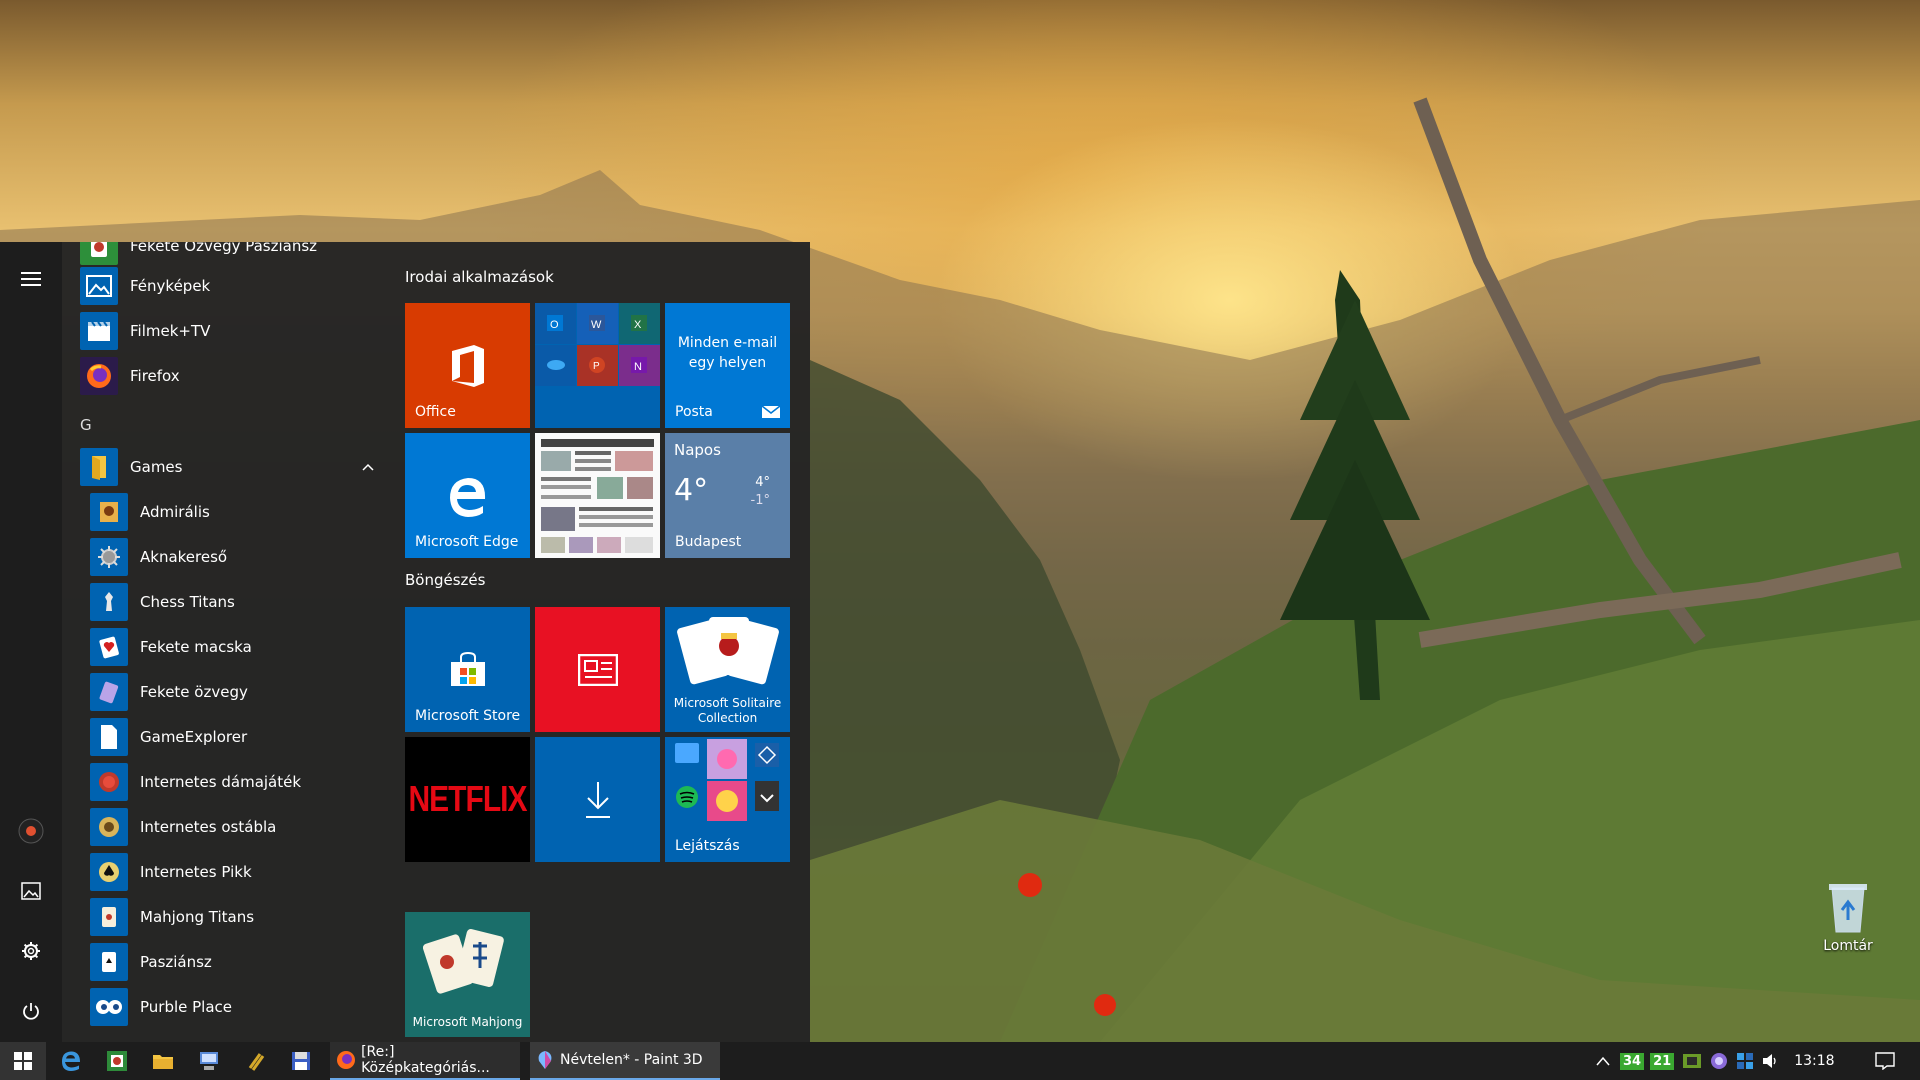 This screenshot has width=1920, height=1080. Describe the element at coordinates (1632, 1061) in the screenshot. I see `tray-cpu-temp-badge: 34` at that location.